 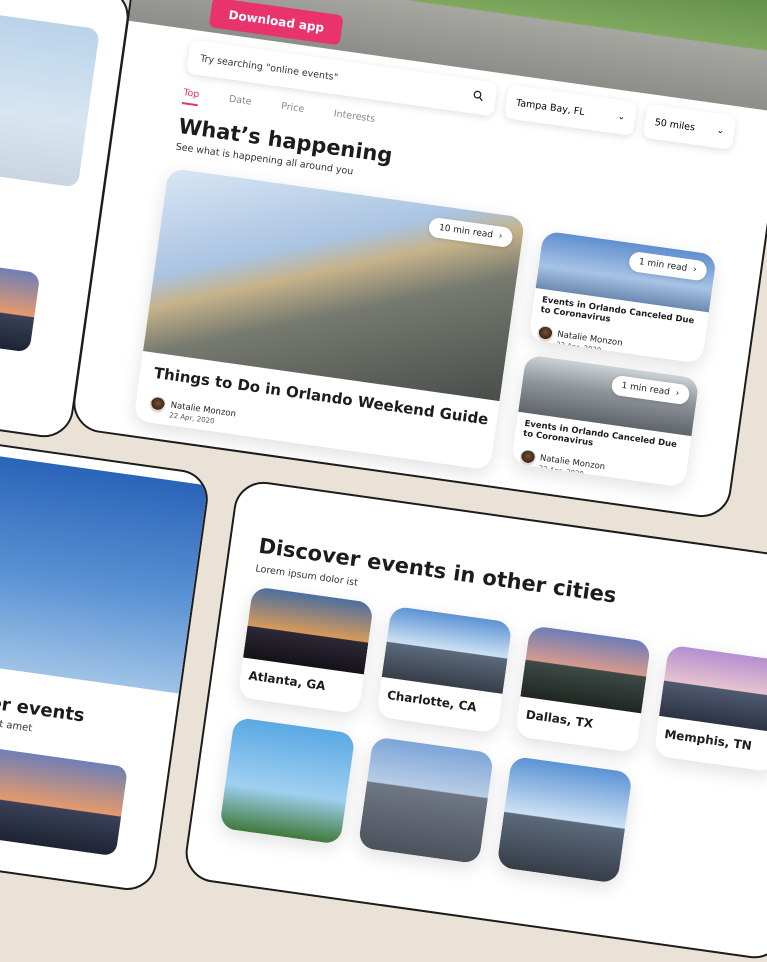 I want to click on city-card: Charlotte, CA, so click(x=444, y=669).